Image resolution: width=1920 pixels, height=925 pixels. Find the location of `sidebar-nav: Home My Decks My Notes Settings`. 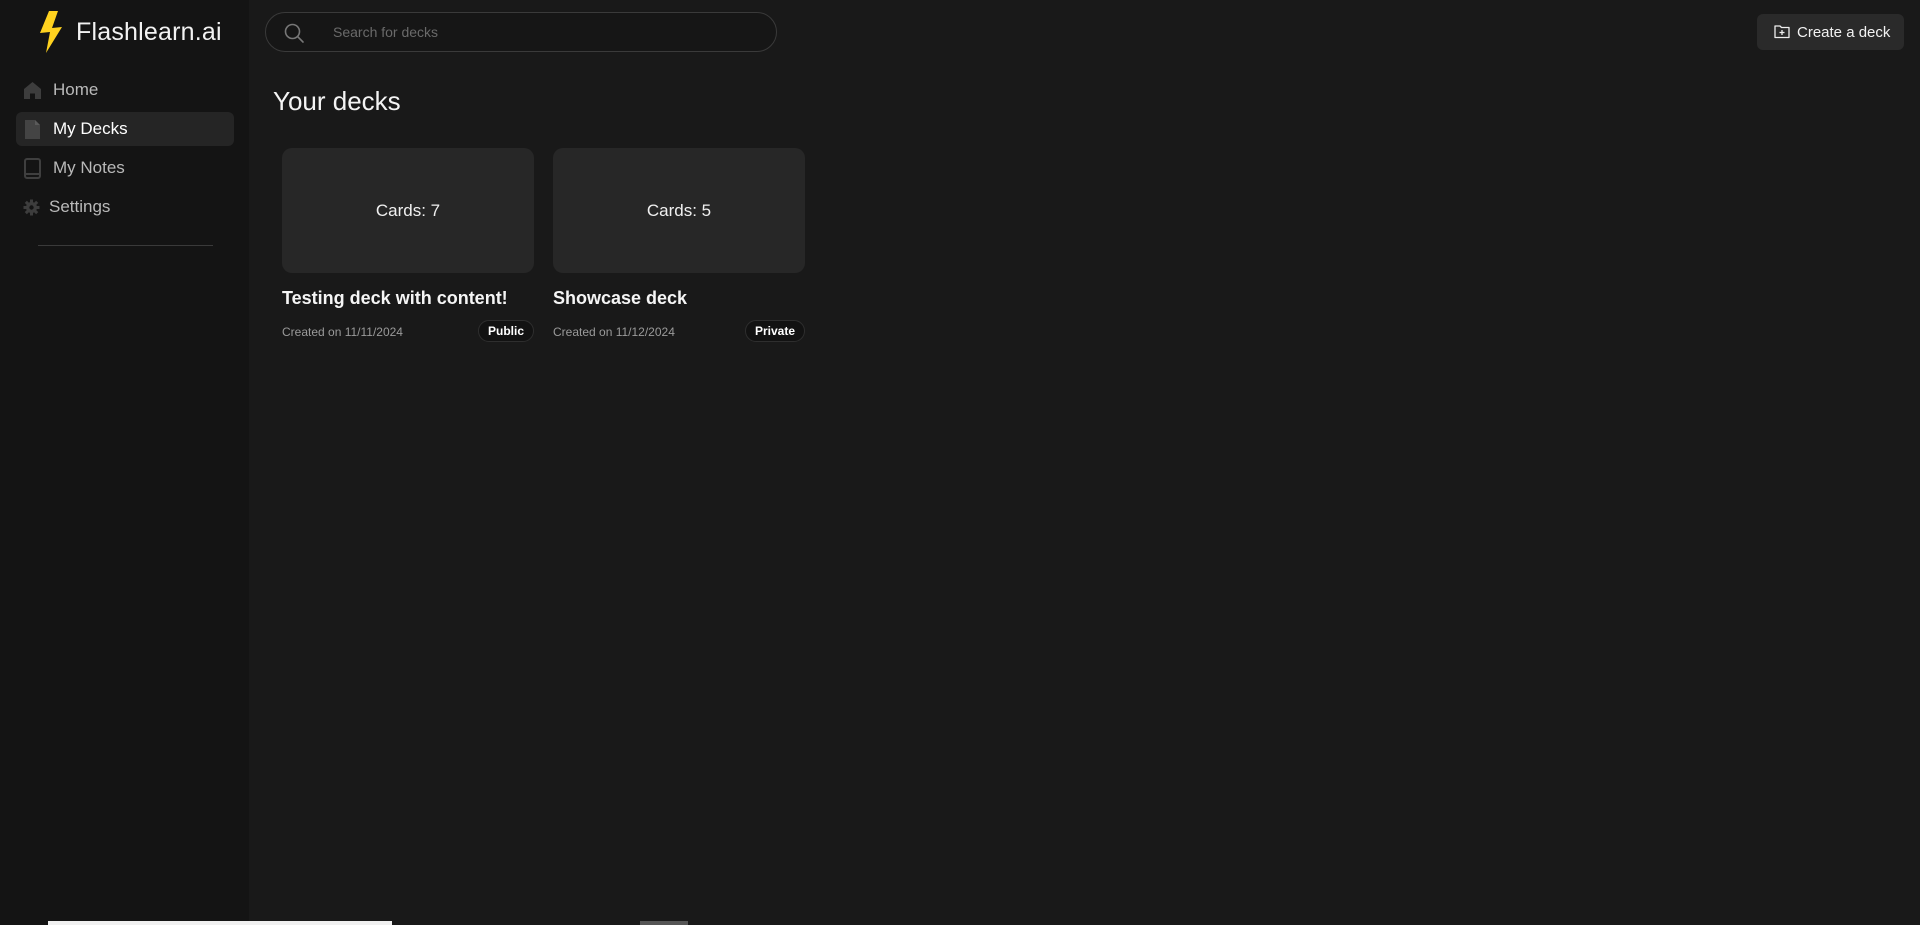

sidebar-nav: Home My Decks My Notes Settings is located at coordinates (125, 151).